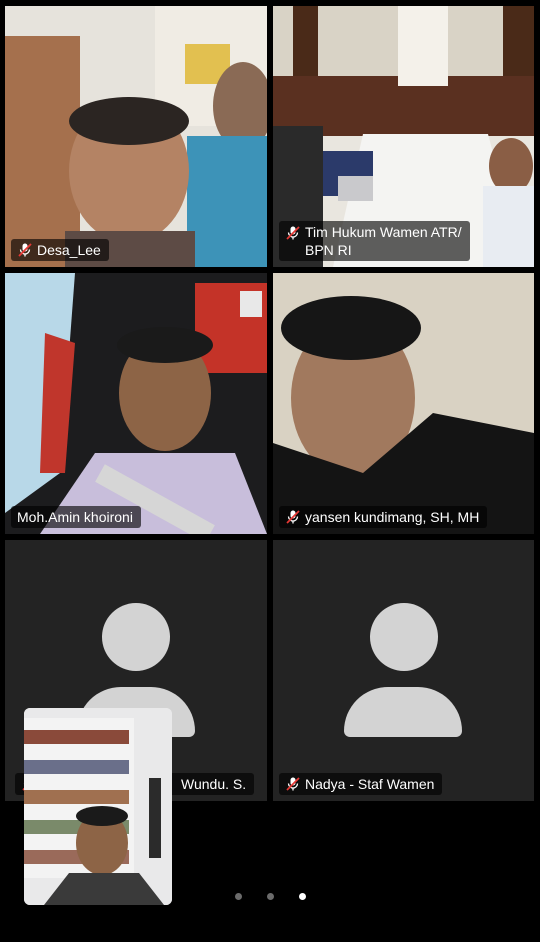 Image resolution: width=540 pixels, height=942 pixels. I want to click on video-tile-yansen: yansen kundimang, SH, MH, so click(403, 403).